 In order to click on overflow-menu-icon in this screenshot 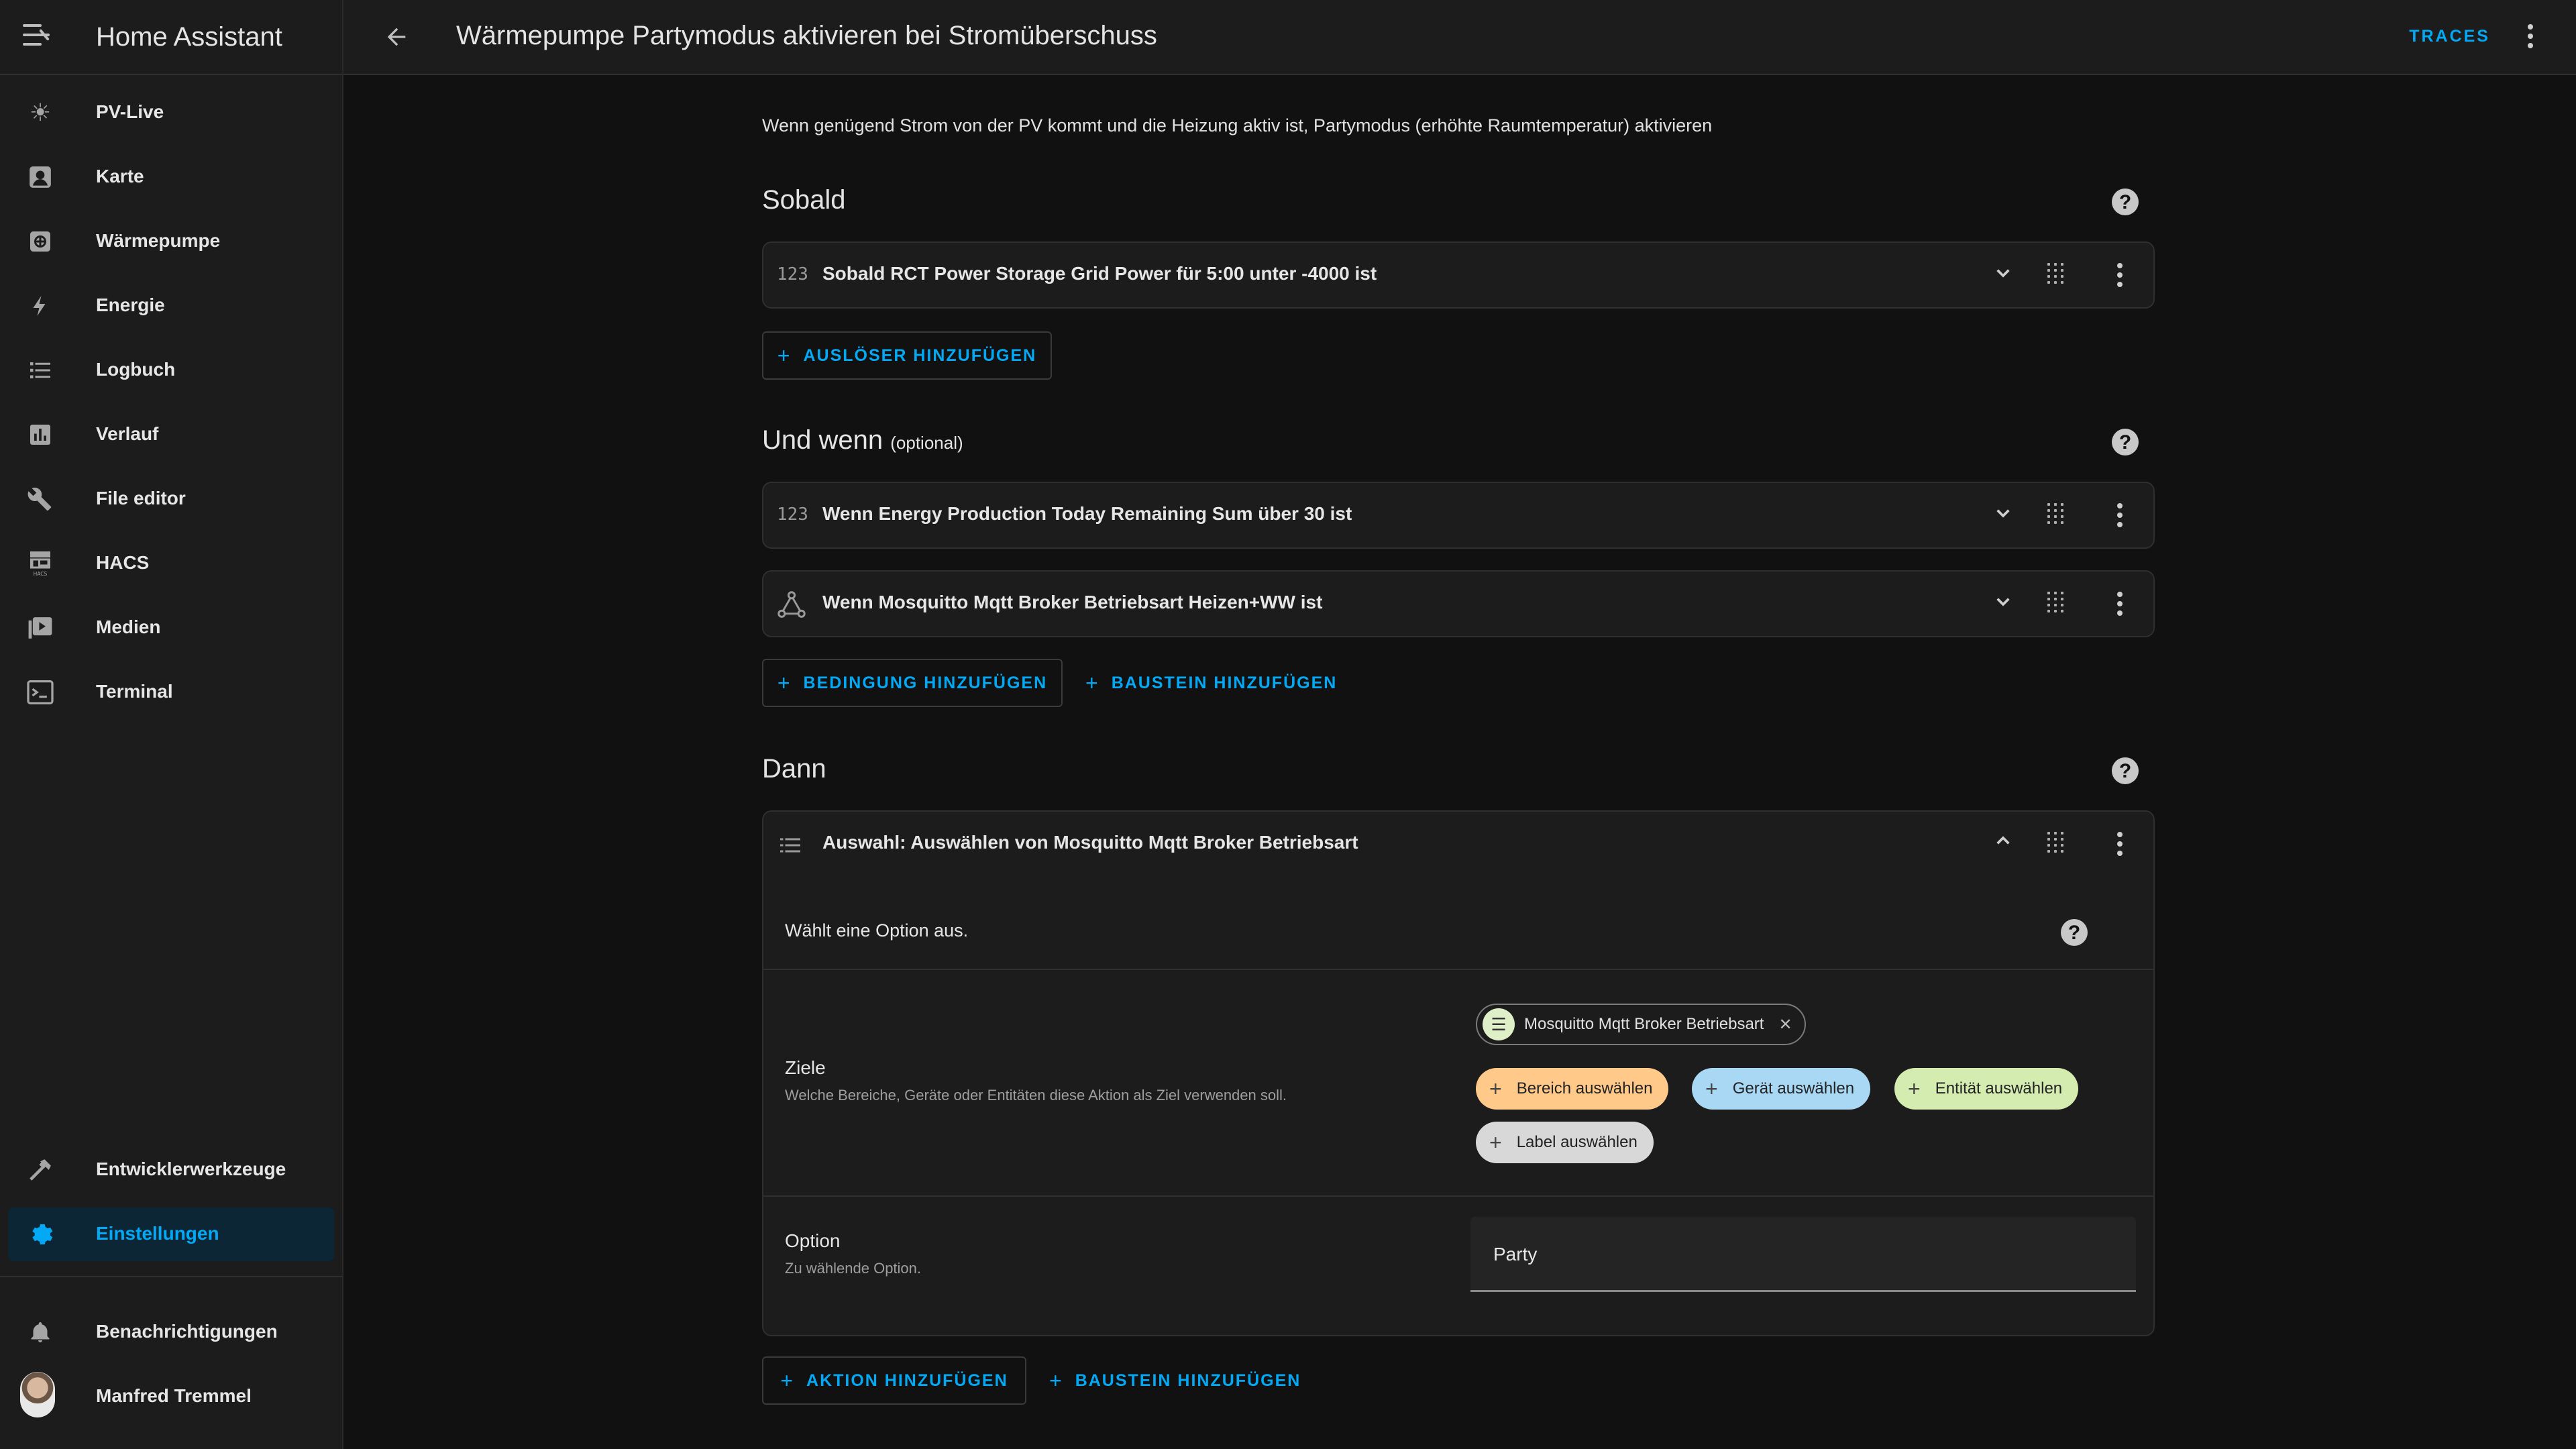, I will do `click(2530, 36)`.